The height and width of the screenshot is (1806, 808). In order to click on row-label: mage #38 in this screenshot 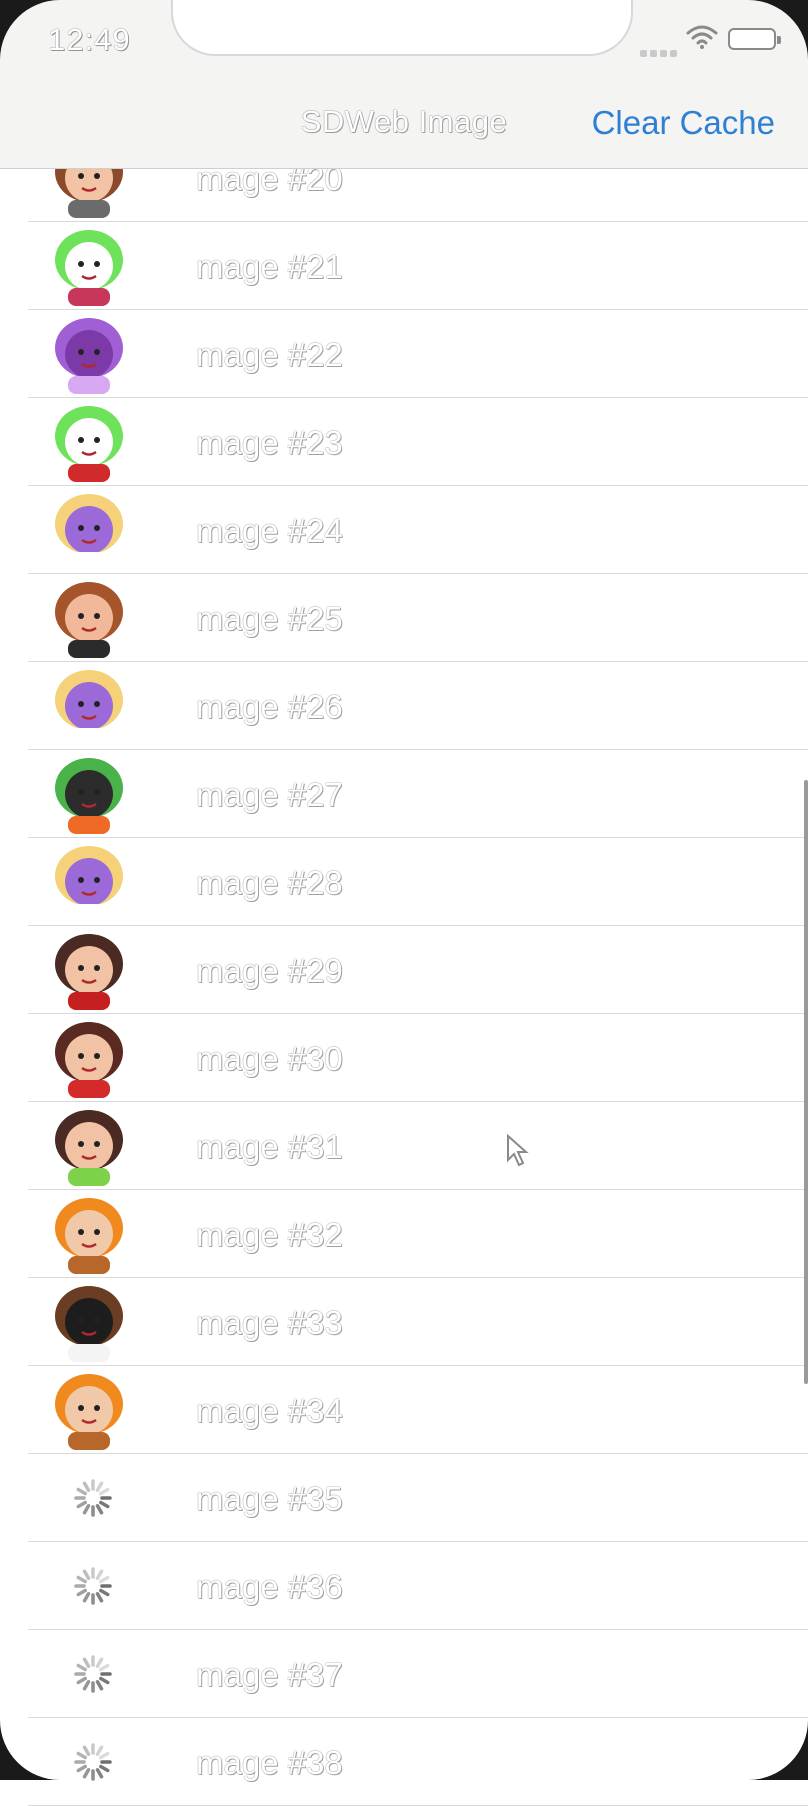, I will do `click(269, 1762)`.